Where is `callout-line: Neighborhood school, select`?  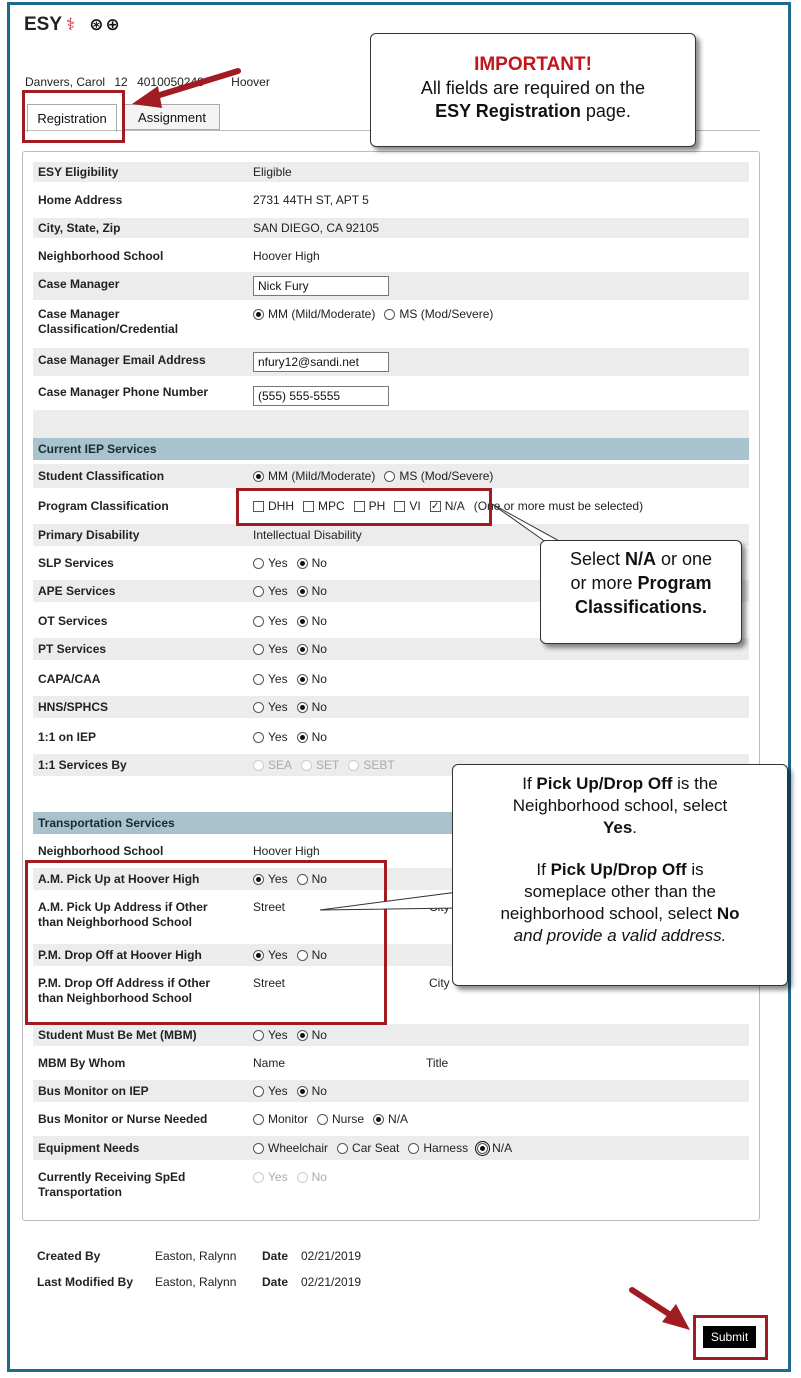
callout-line: Neighborhood school, select is located at coordinates (620, 805).